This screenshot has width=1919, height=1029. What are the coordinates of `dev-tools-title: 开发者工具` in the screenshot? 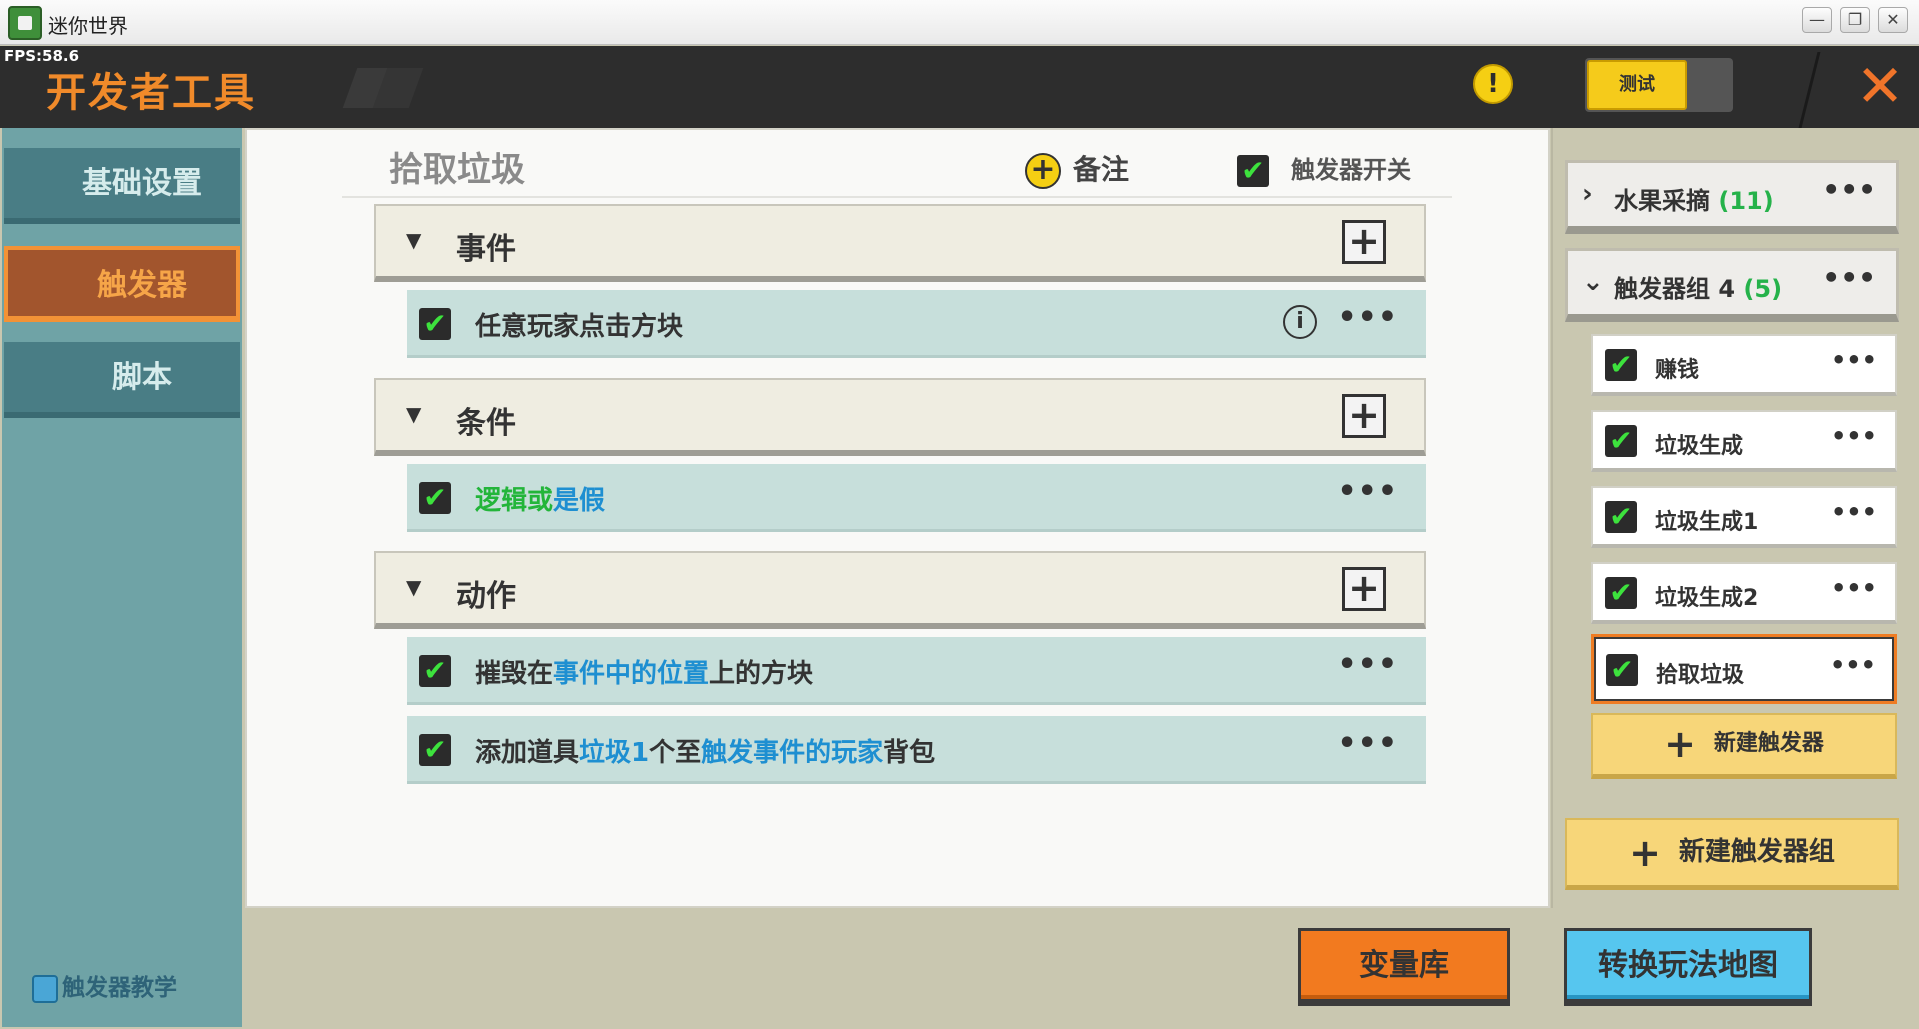 It's located at (151, 93).